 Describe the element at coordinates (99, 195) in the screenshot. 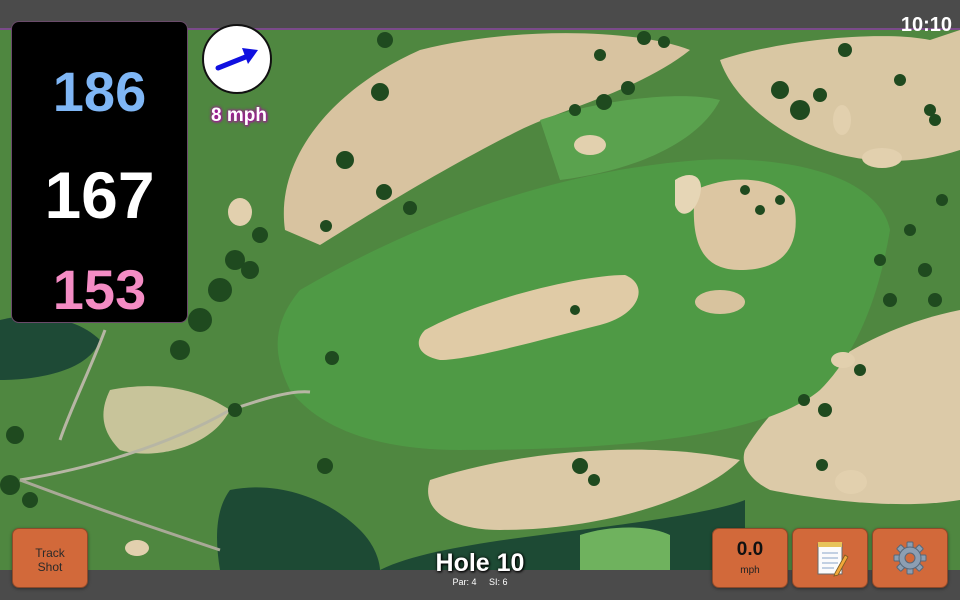

I see `middle-distance: 167` at that location.